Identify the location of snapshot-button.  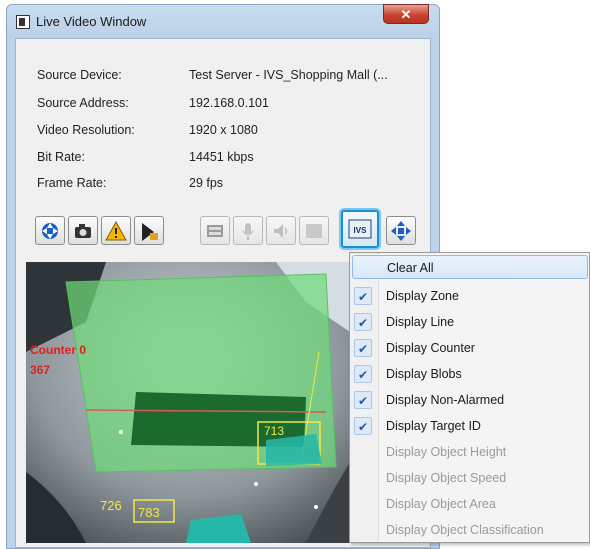
(83, 230).